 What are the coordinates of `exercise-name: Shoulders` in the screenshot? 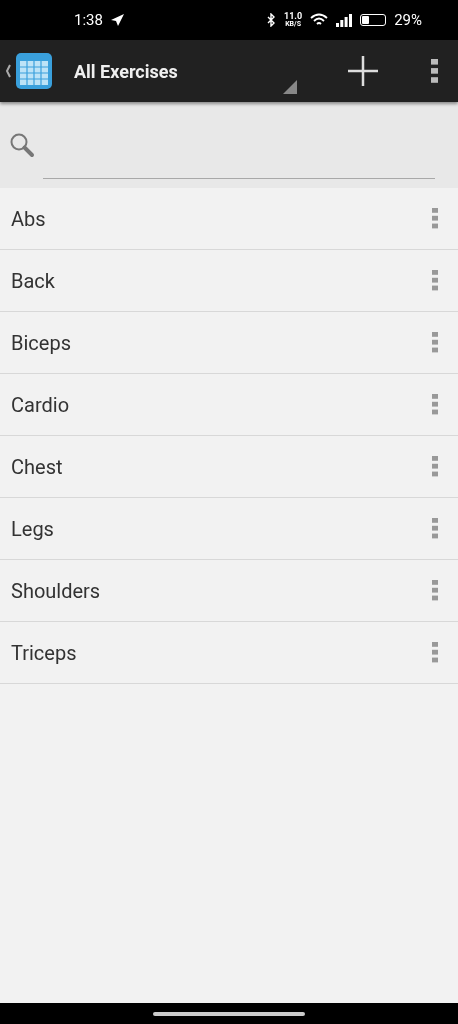 It's located at (56, 590).